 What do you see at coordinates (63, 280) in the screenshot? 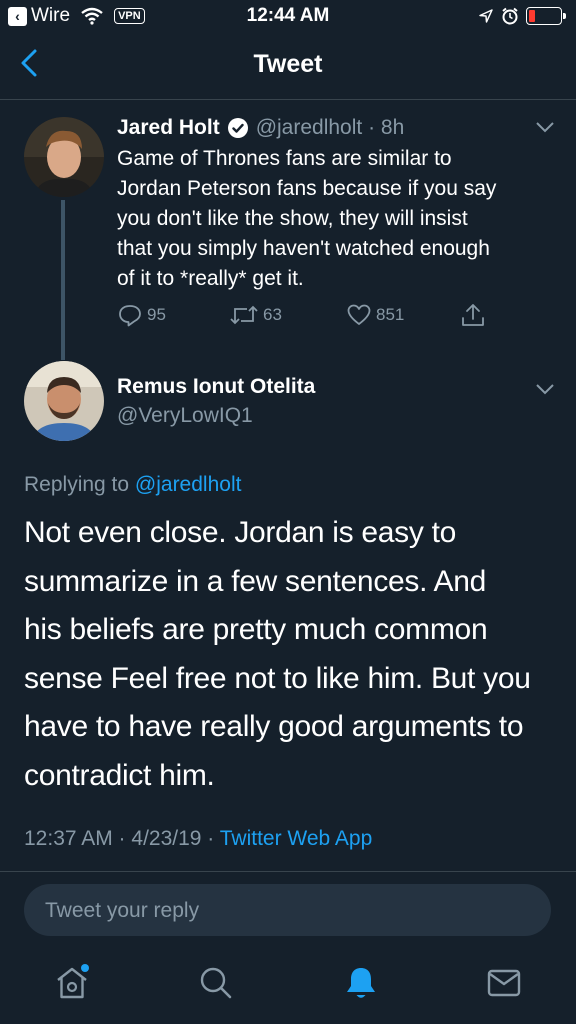
I see `thread-line` at bounding box center [63, 280].